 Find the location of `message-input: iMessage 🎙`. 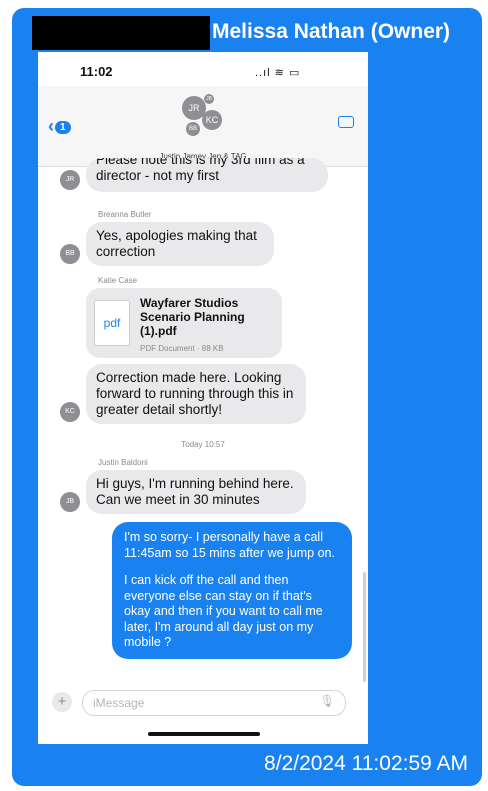

message-input: iMessage 🎙 is located at coordinates (214, 703).